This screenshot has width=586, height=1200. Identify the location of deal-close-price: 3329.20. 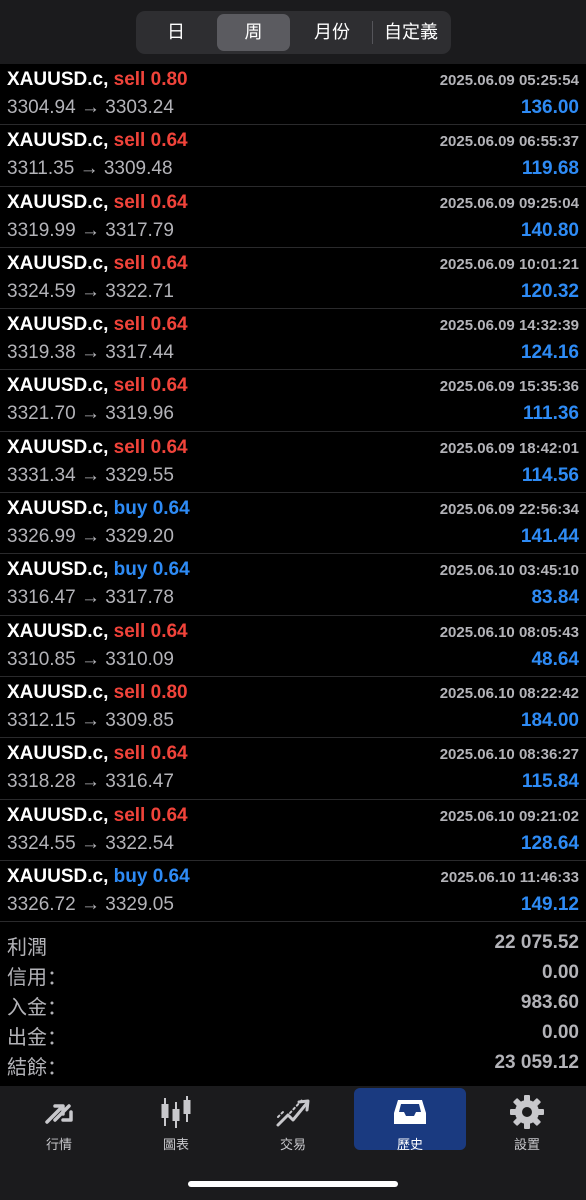
(139, 537).